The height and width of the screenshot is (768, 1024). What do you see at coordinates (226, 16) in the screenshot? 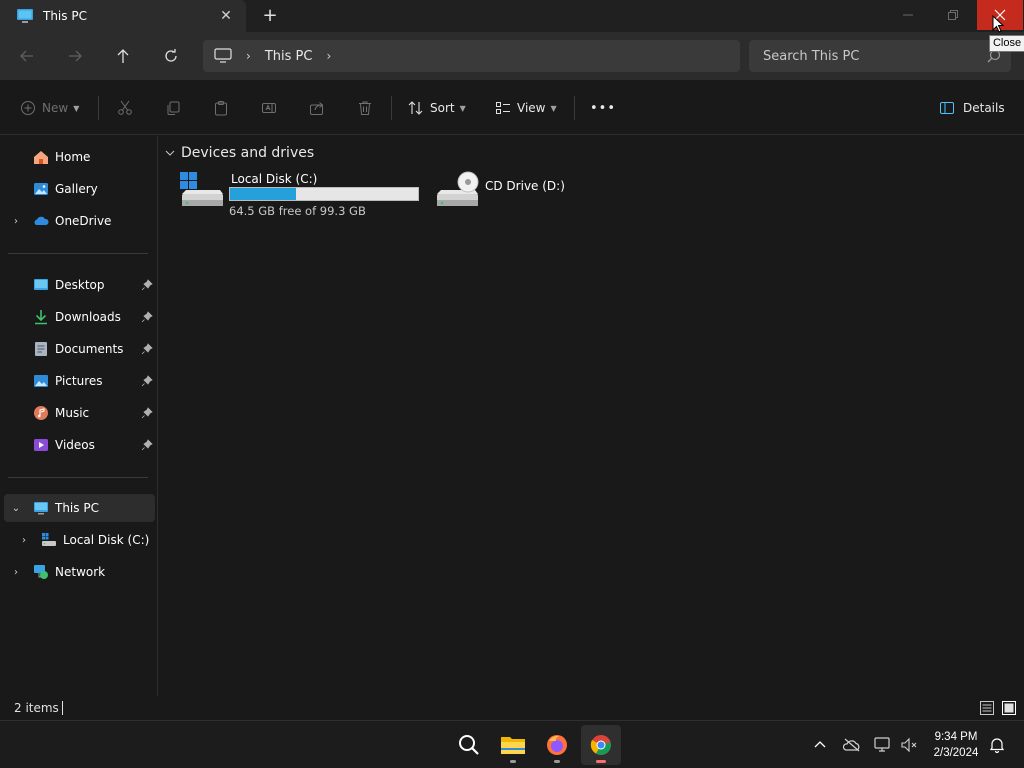
I see `close-tab-icon: ✕` at bounding box center [226, 16].